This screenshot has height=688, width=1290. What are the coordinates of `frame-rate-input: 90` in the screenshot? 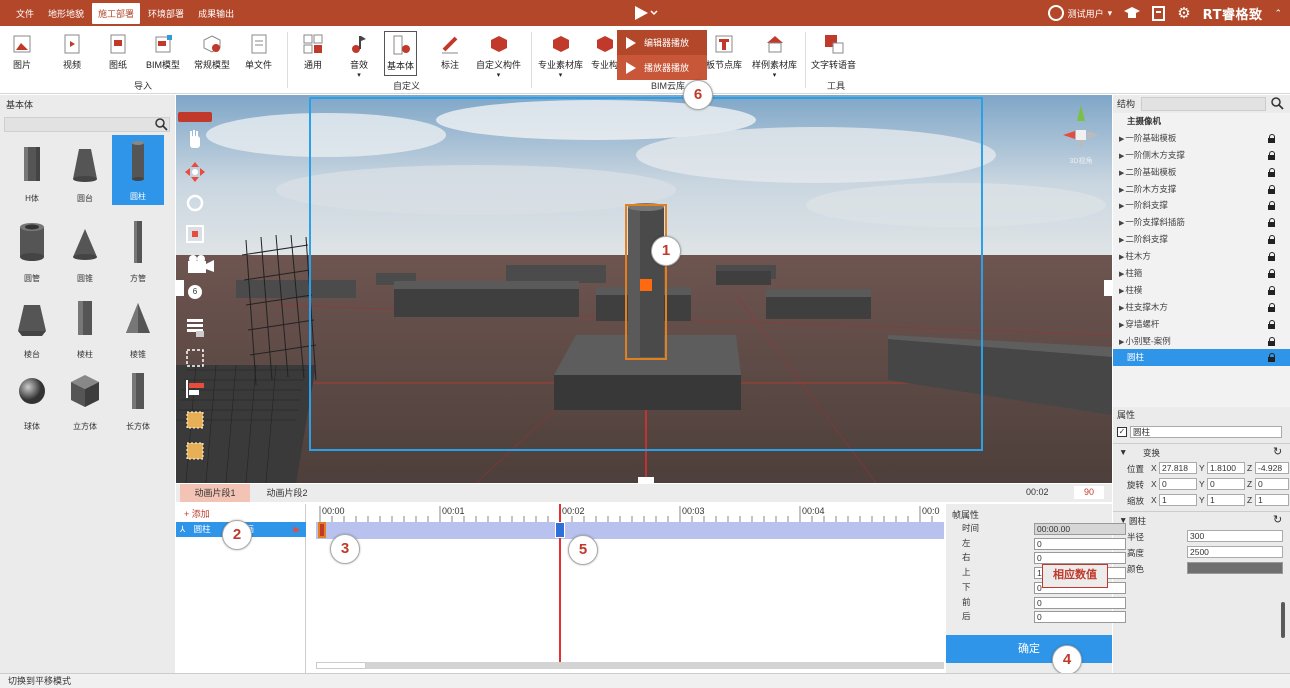 It's located at (1089, 492).